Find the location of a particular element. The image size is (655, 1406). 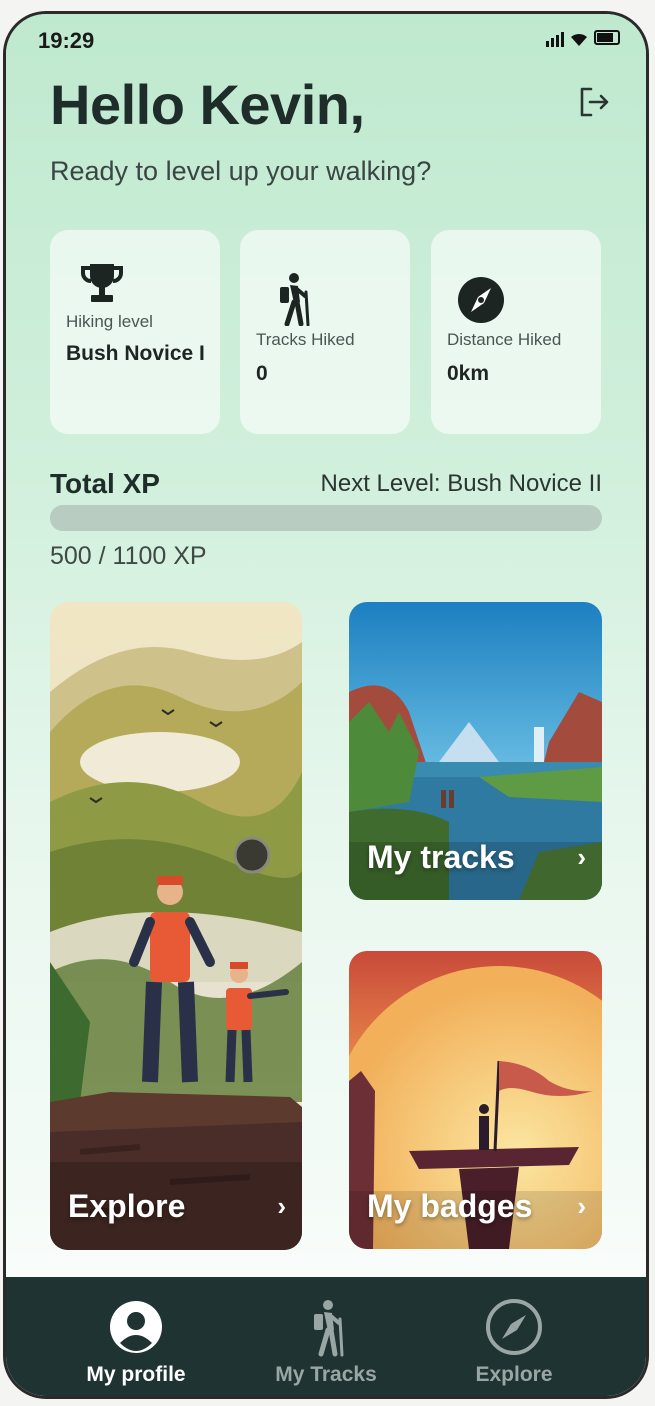

xp-progress-fill is located at coordinates (175, 518).